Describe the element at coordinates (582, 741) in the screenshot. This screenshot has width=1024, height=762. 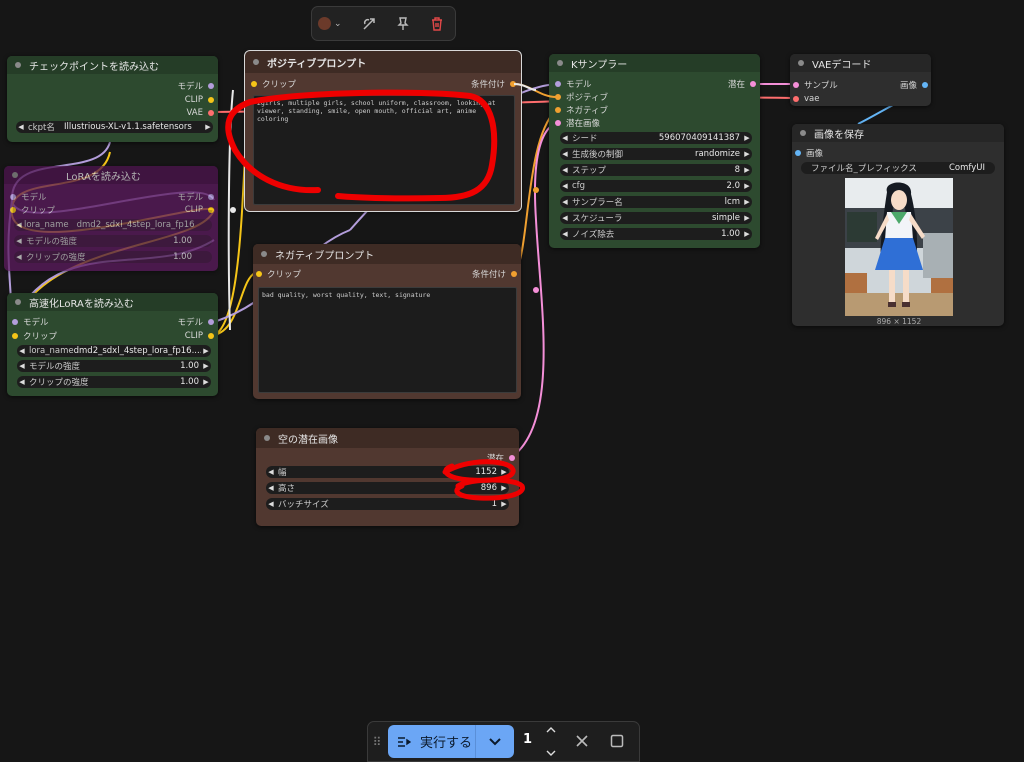
I see `clear-queue-button` at that location.